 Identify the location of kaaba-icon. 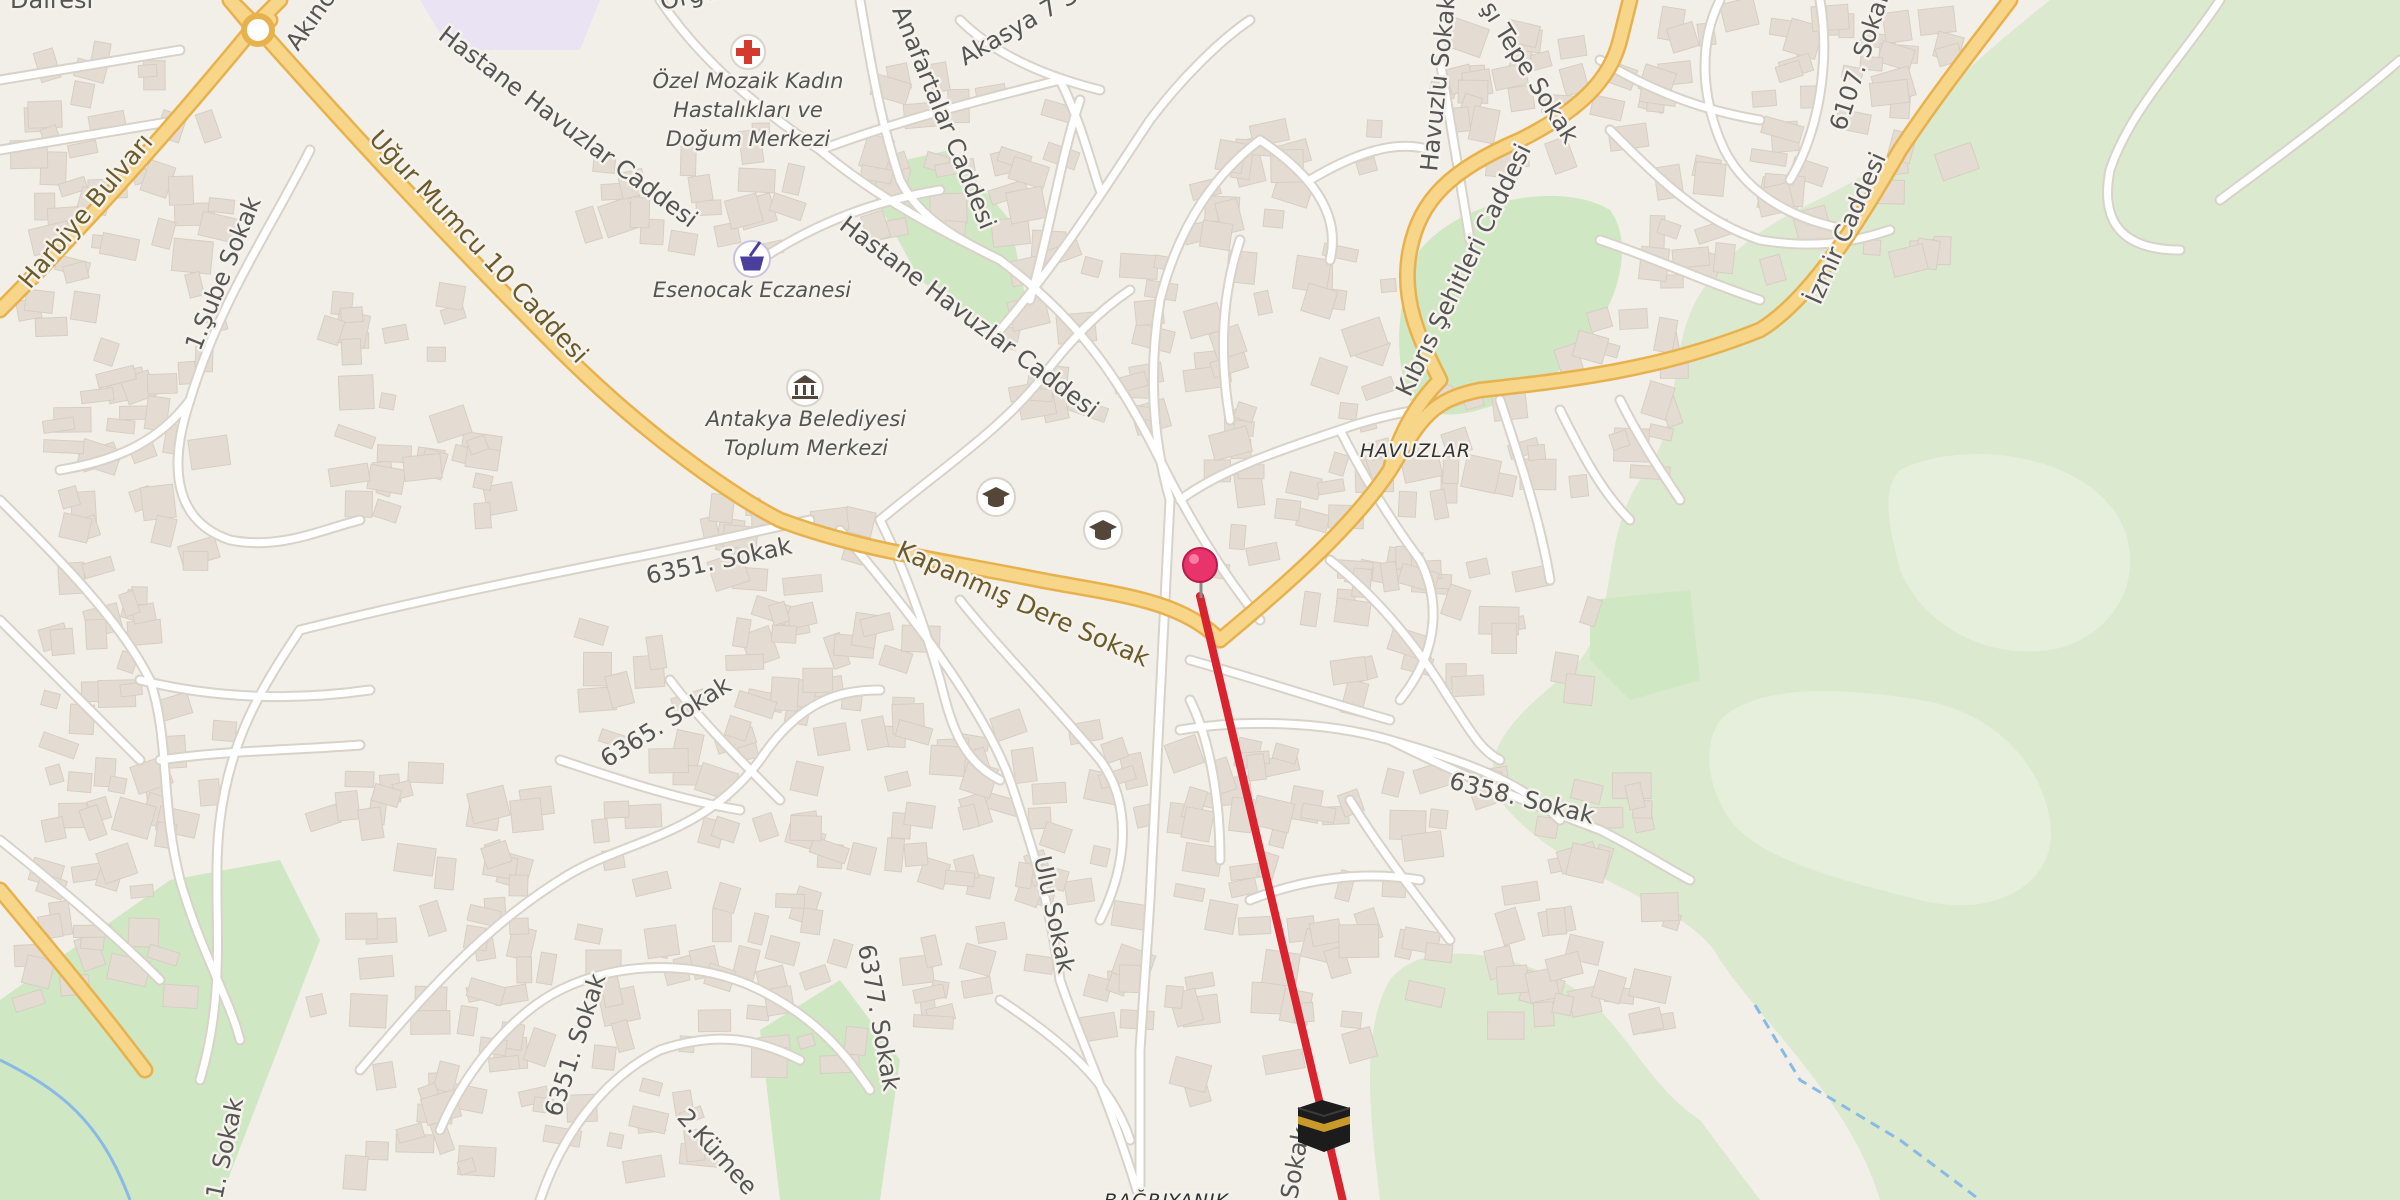
(1324, 1126).